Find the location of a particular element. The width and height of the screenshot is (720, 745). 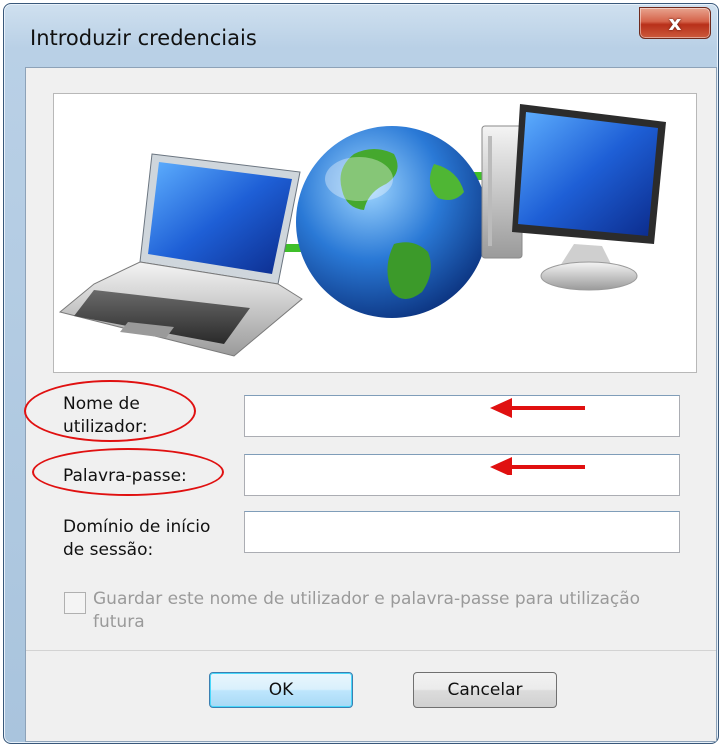

window-title: Introduzir credenciais is located at coordinates (143, 38).